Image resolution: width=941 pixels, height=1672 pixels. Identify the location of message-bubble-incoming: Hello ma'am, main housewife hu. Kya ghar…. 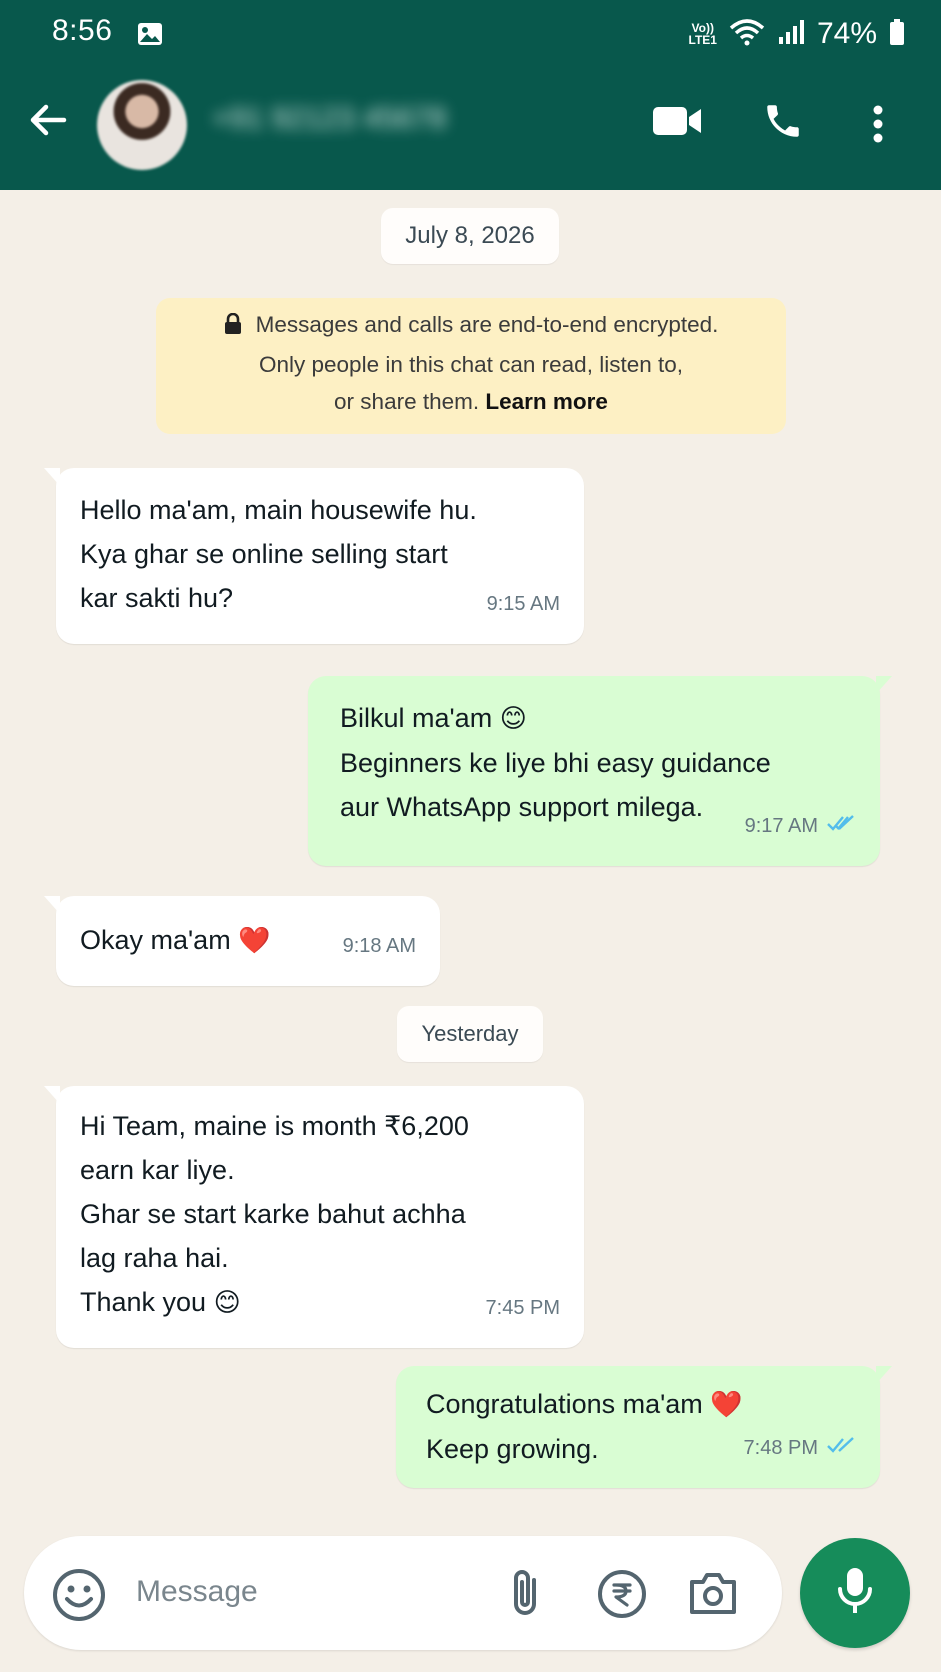
(314, 556).